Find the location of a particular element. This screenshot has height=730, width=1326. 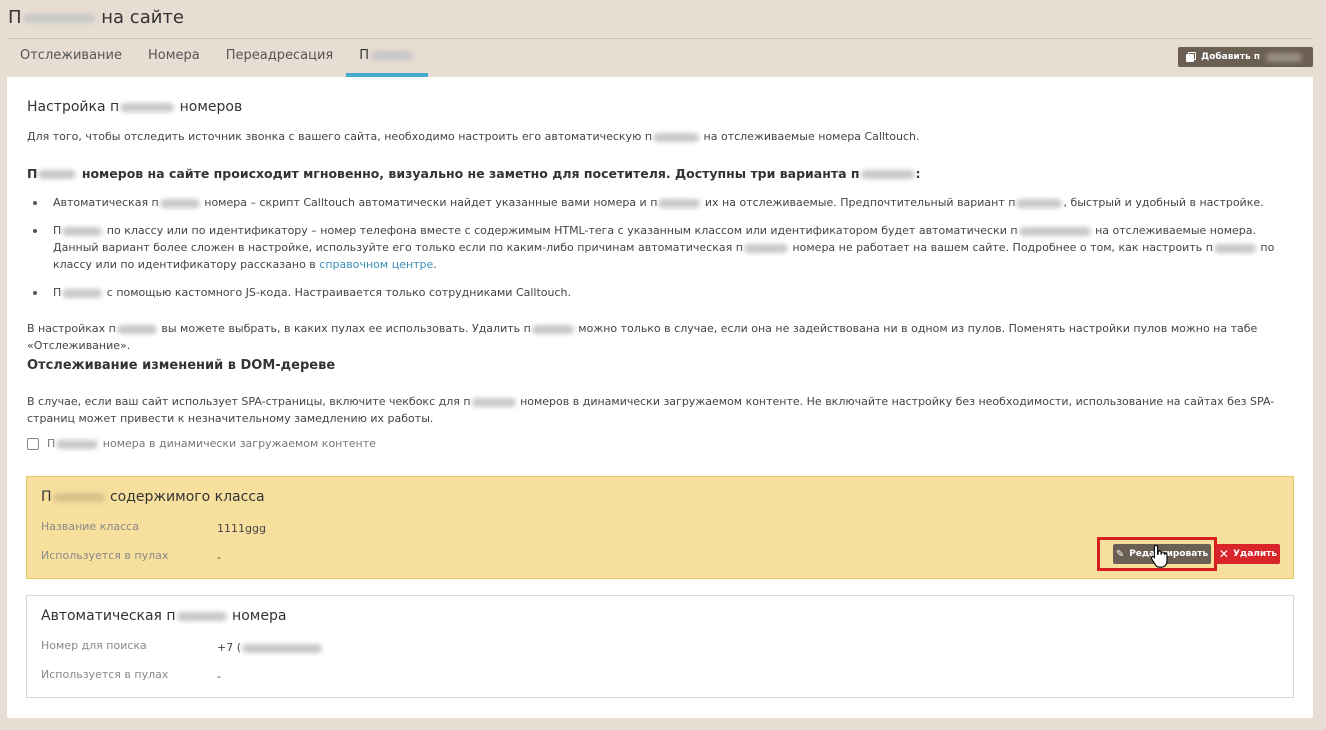

tab-bar: Отслеживание Номера Переадресация П is located at coordinates (217, 58).